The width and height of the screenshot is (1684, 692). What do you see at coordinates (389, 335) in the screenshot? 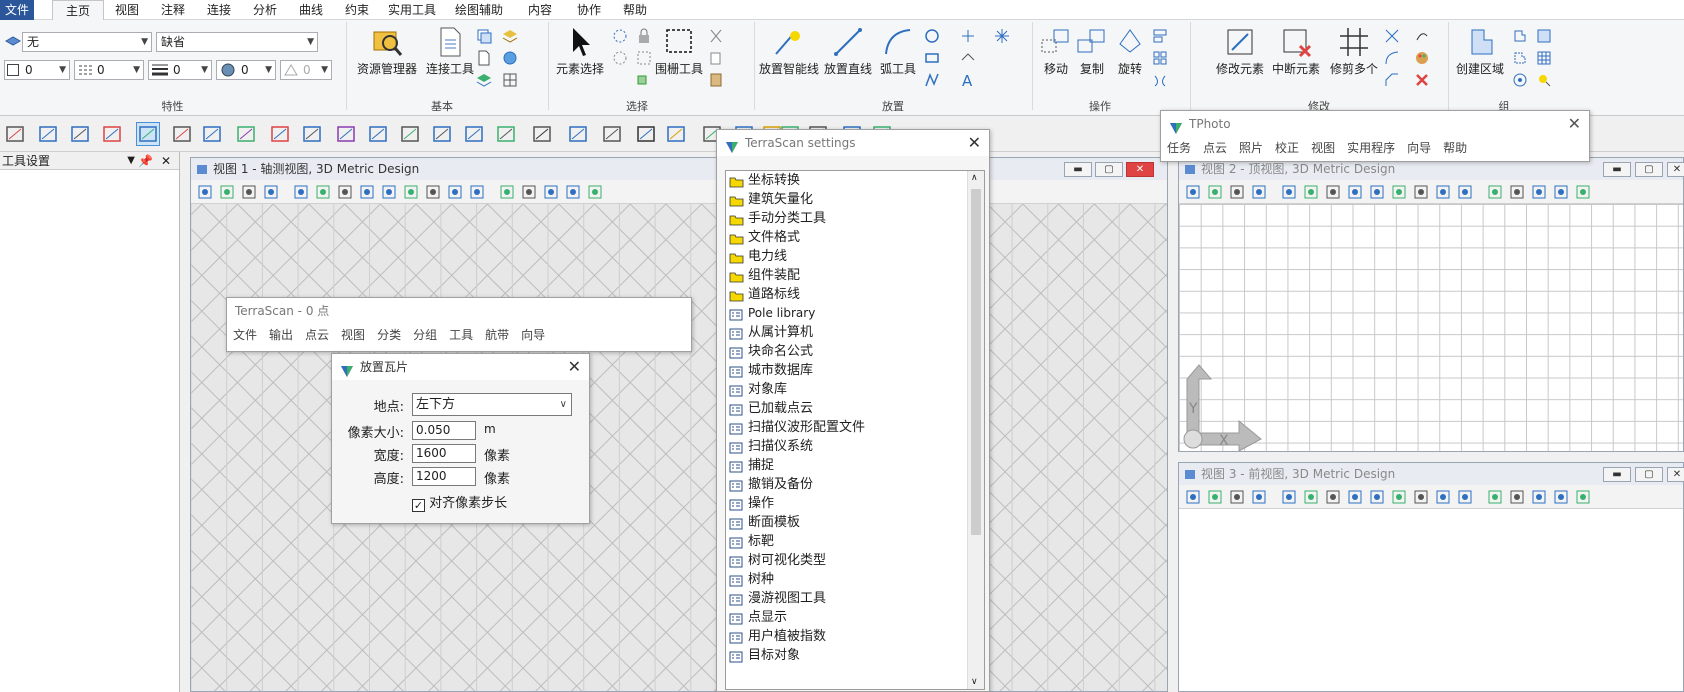
I see `menu-item: 分类` at bounding box center [389, 335].